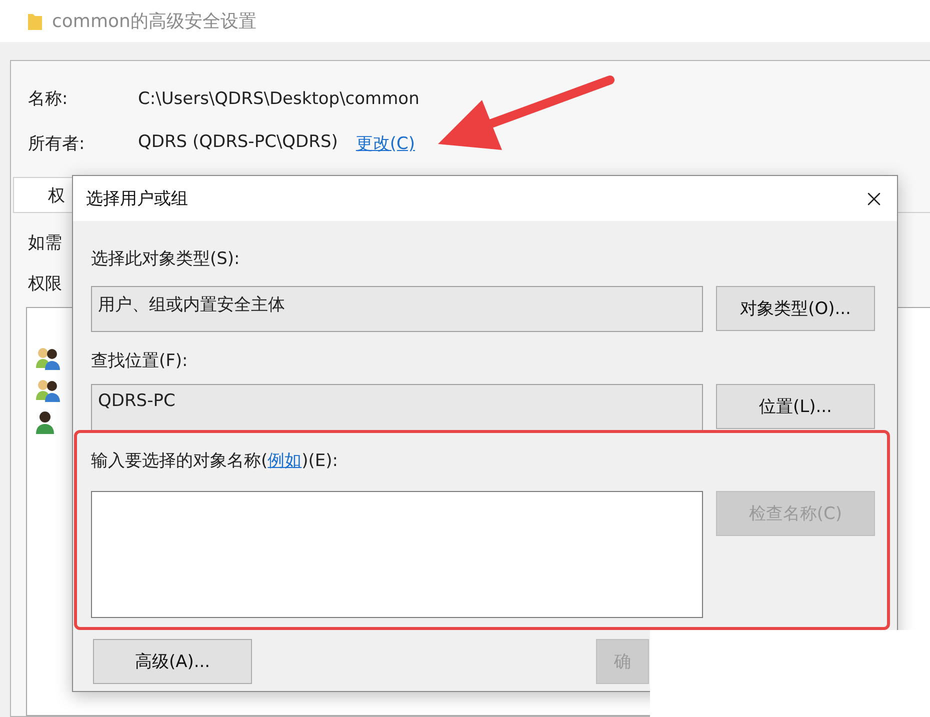  I want to click on instruction-text: 如需, so click(45, 243).